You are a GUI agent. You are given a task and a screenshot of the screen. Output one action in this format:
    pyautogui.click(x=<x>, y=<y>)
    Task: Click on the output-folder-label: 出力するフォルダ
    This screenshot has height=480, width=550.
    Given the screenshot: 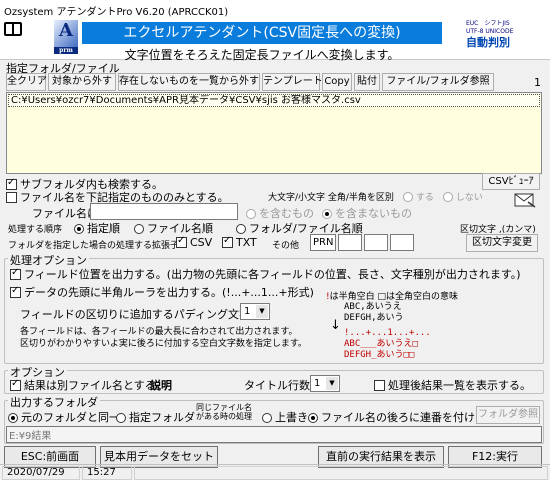 What is the action you would take?
    pyautogui.click(x=54, y=402)
    